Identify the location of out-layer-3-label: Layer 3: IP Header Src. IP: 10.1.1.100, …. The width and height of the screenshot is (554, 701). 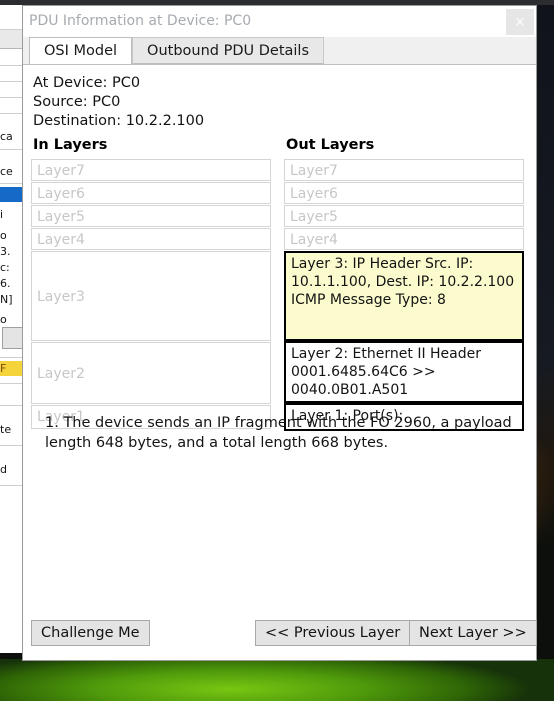
(403, 282).